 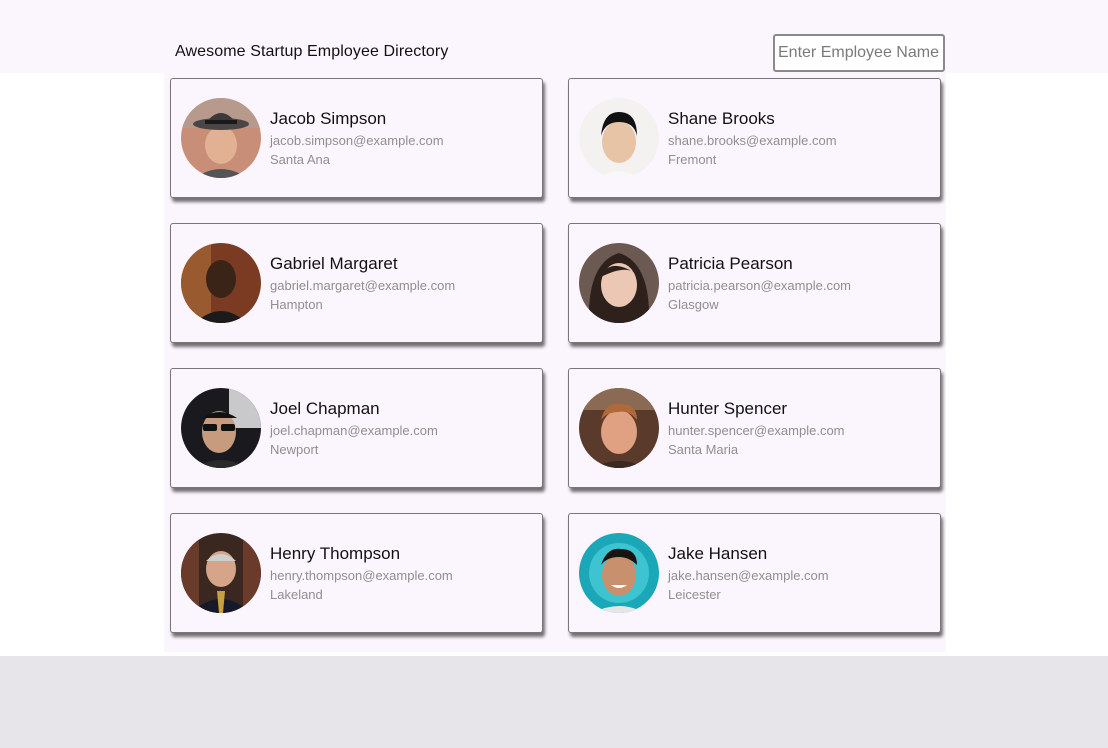 What do you see at coordinates (692, 159) in the screenshot?
I see `employee-city: Fremont` at bounding box center [692, 159].